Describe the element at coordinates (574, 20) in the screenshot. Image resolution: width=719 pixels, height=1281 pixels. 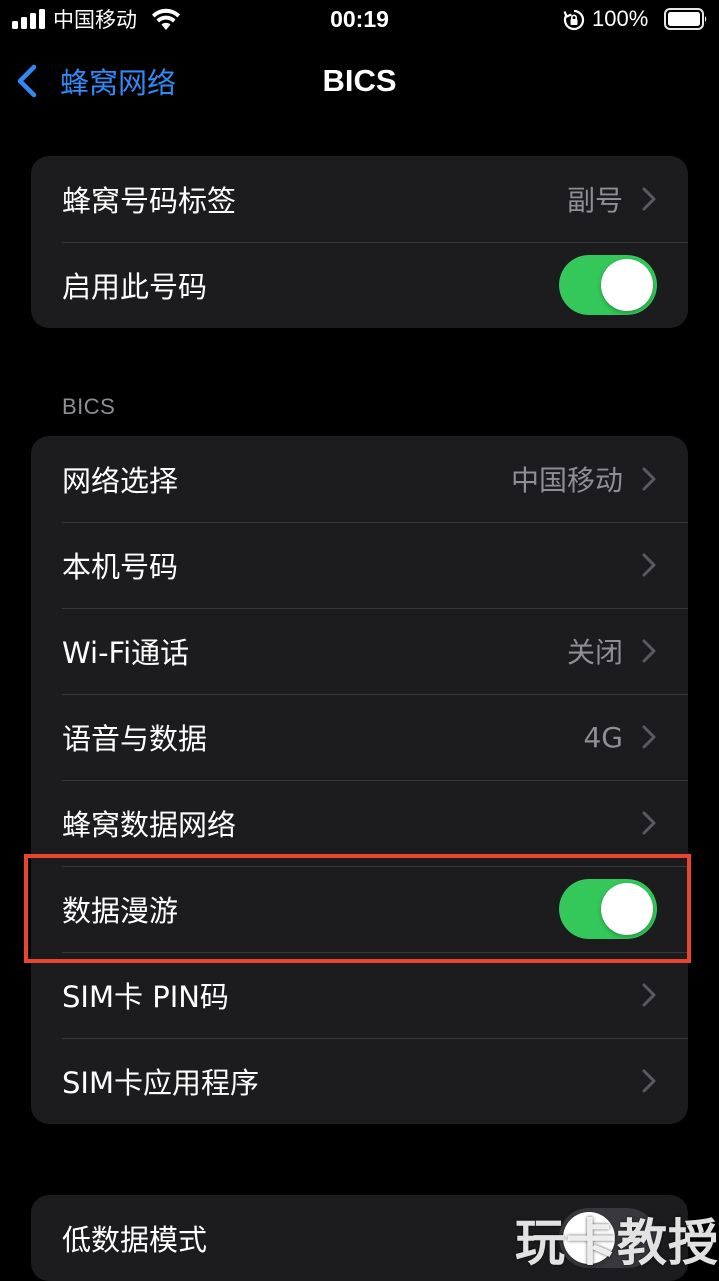
I see `rotation-lock-icon` at that location.